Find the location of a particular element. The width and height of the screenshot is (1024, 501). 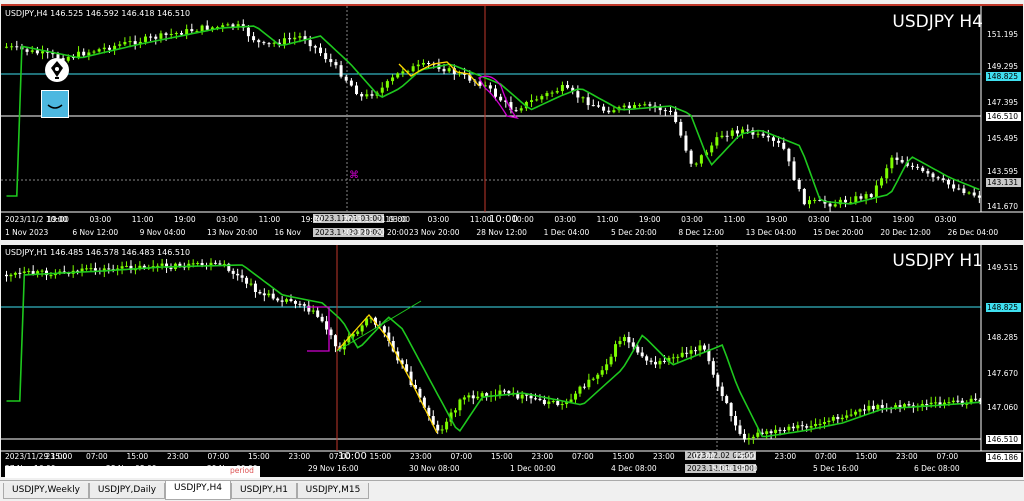

tab-usdjpy-m15: USDJPY,M15 is located at coordinates (333, 491).